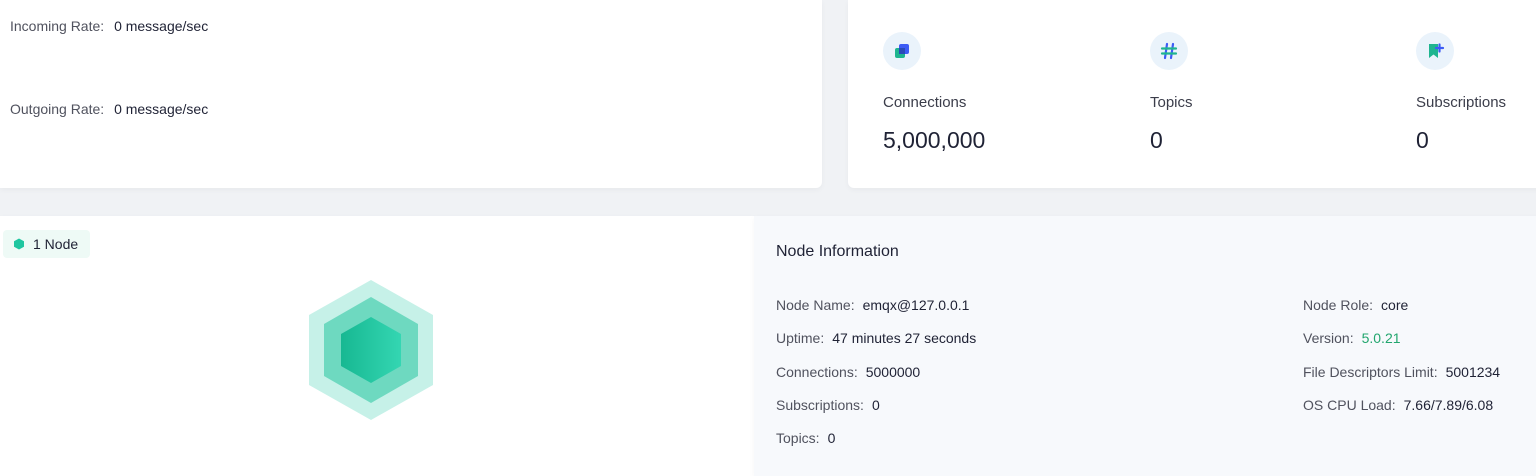 The width and height of the screenshot is (1536, 476). What do you see at coordinates (1338, 305) in the screenshot?
I see `info-key: Node Role:` at bounding box center [1338, 305].